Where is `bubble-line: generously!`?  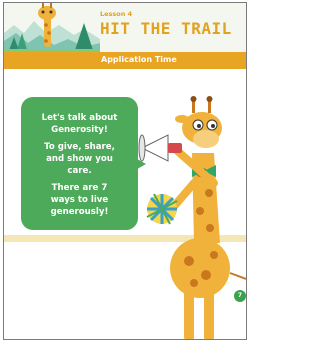
bubble-line: generously! is located at coordinates (79, 212).